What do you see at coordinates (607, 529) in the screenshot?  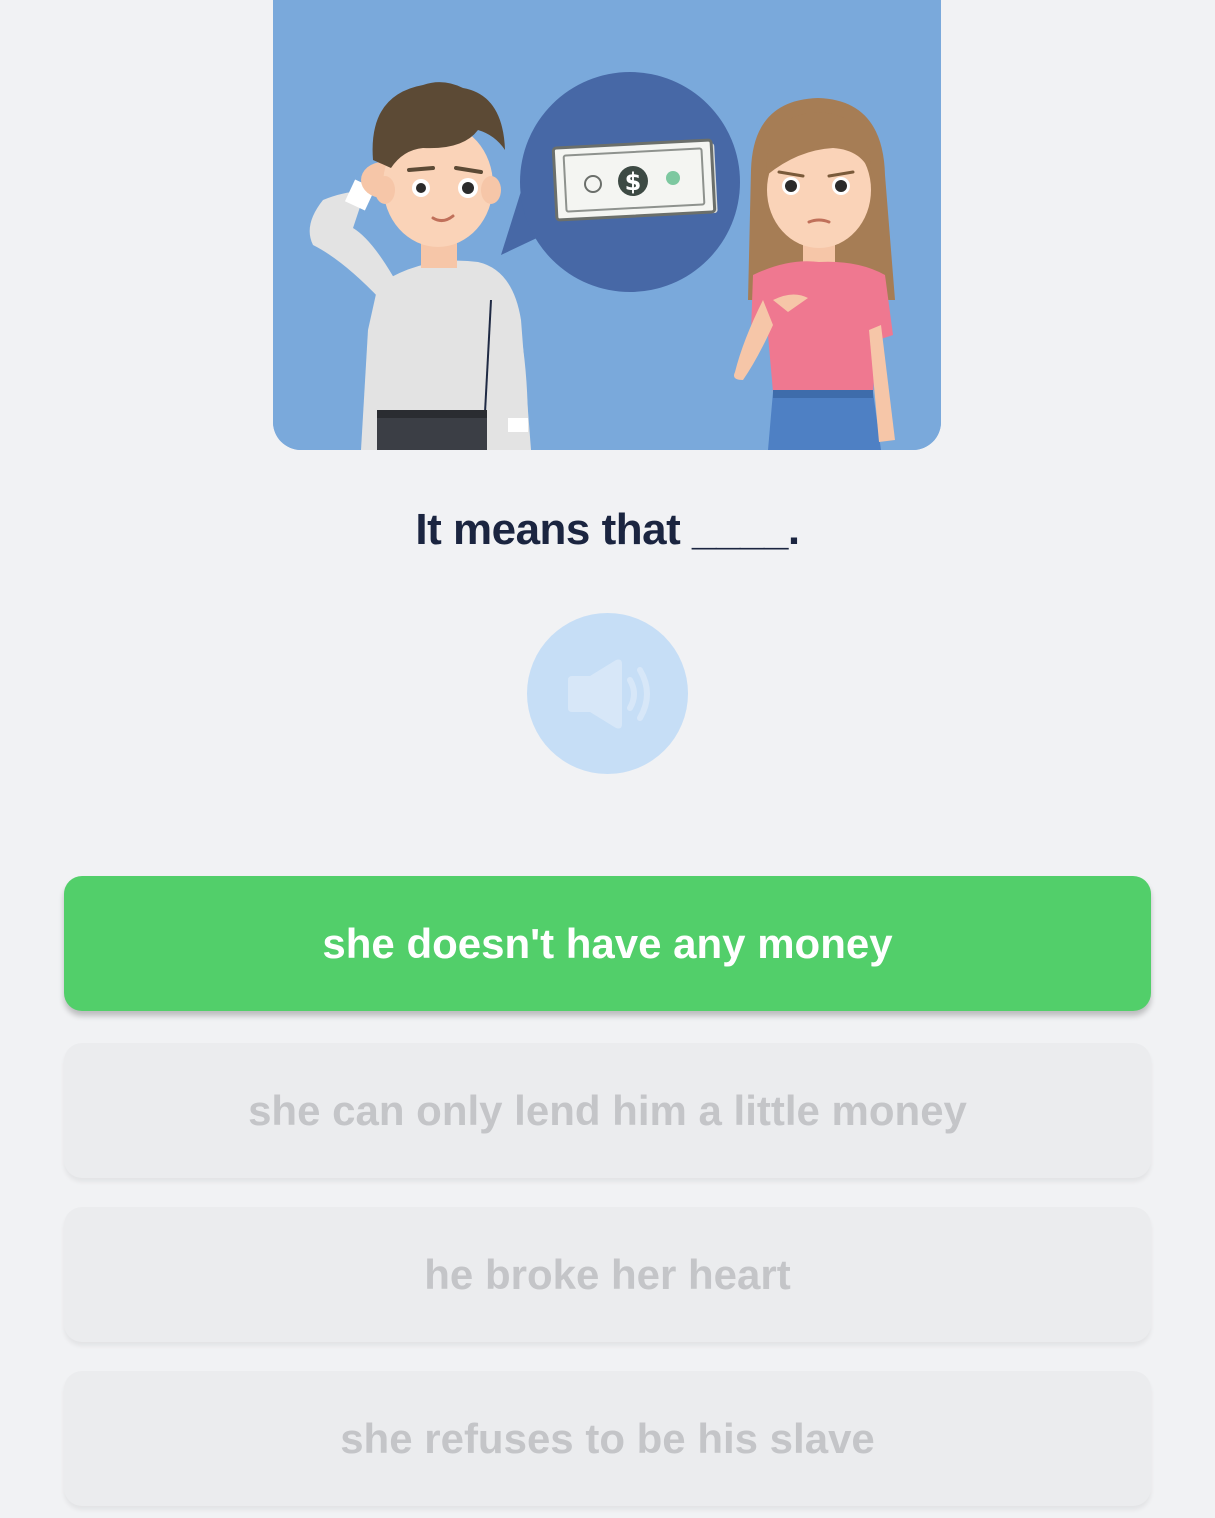 I see `question-prompt: It means that ____.` at bounding box center [607, 529].